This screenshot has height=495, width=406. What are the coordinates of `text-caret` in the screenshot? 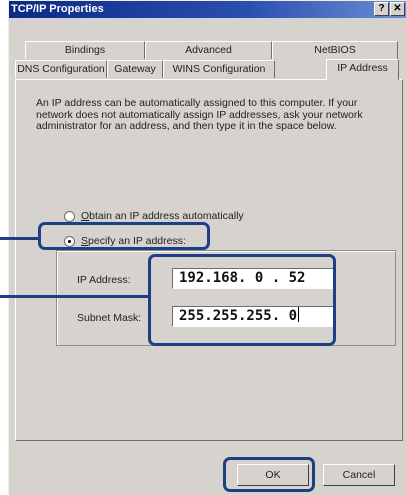 It's located at (299, 314).